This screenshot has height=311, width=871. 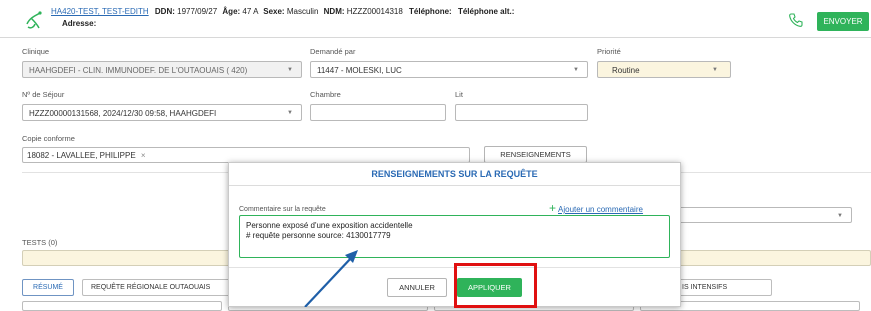 What do you see at coordinates (274, 11) in the screenshot?
I see `sex-label: Sexe:` at bounding box center [274, 11].